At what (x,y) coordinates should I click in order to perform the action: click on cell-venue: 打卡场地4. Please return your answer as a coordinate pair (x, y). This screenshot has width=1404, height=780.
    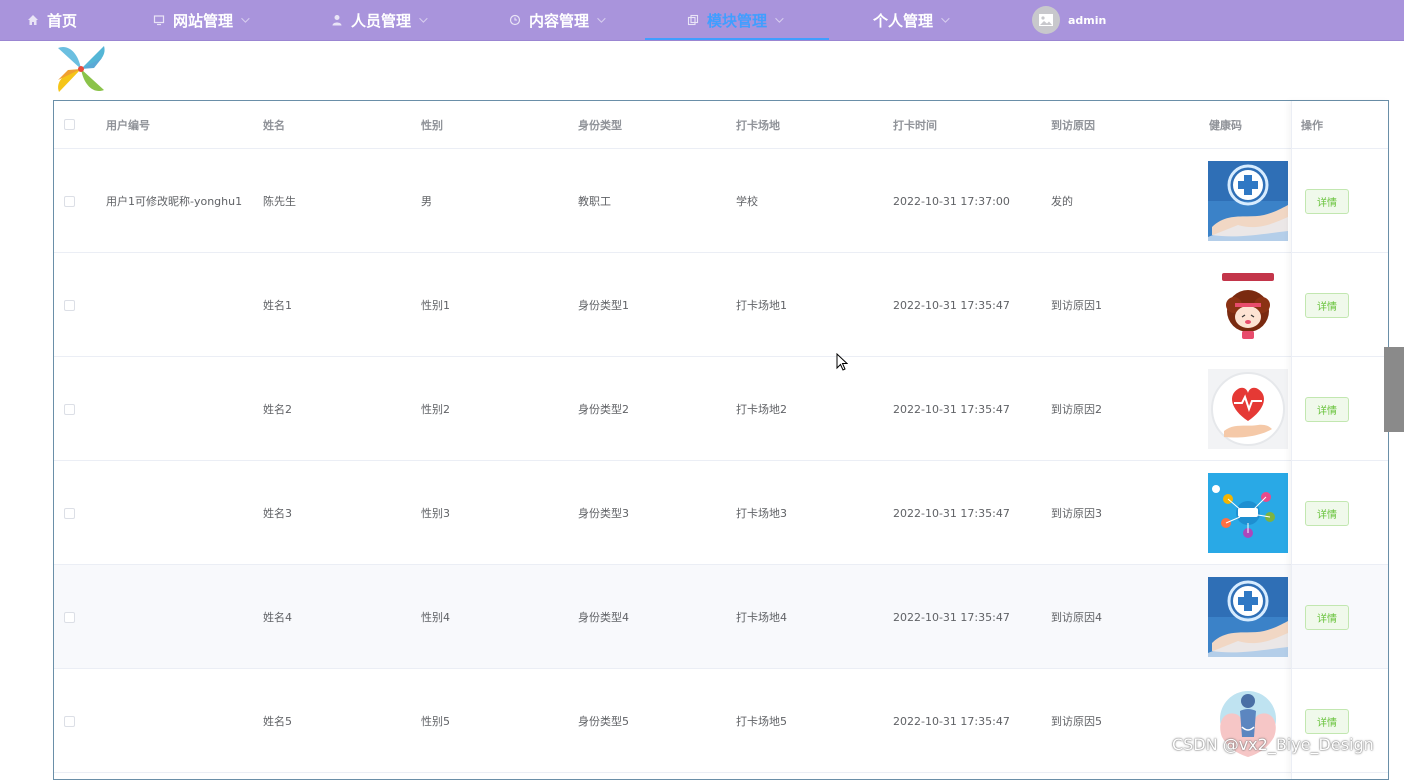
    Looking at the image, I should click on (761, 617).